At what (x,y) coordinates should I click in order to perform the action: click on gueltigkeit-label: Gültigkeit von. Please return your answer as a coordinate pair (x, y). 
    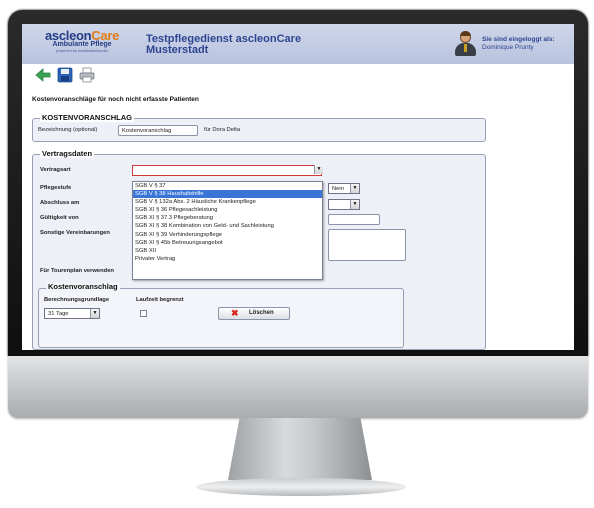
    Looking at the image, I should click on (59, 218).